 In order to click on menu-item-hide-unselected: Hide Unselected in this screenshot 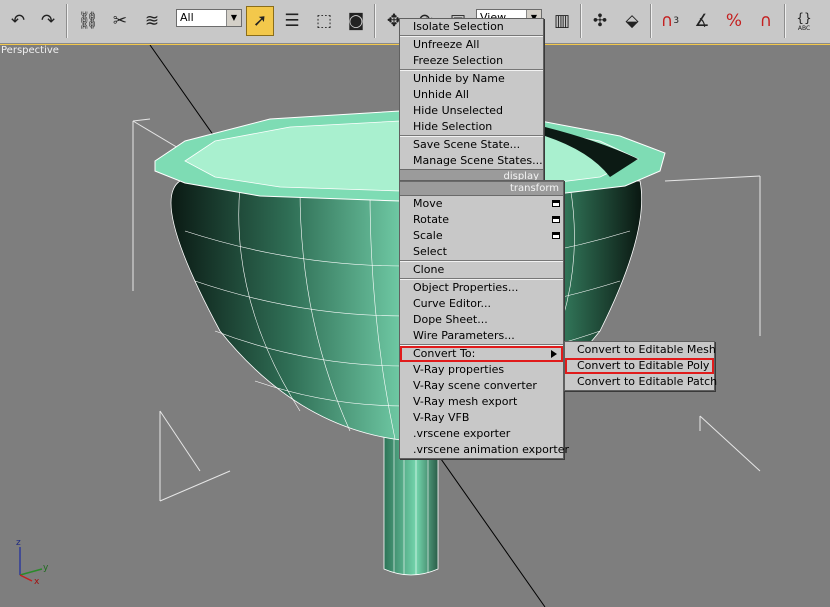, I will do `click(471, 111)`.